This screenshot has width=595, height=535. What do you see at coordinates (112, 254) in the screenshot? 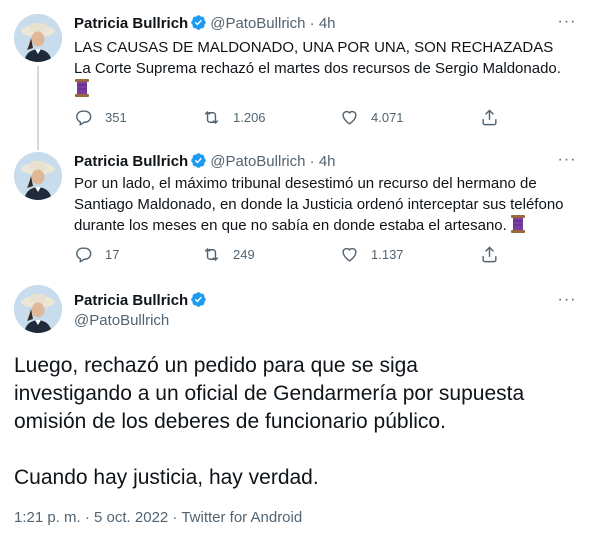
I see `reply-count: 17` at bounding box center [112, 254].